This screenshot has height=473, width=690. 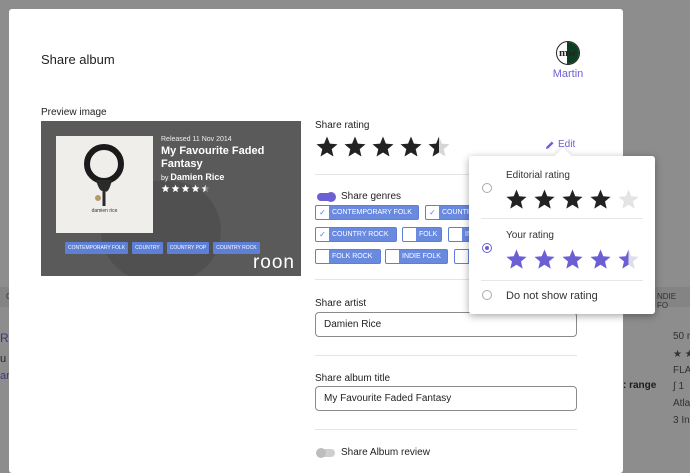 What do you see at coordinates (188, 248) in the screenshot?
I see `preview-genre-tag: COUNTRY POP` at bounding box center [188, 248].